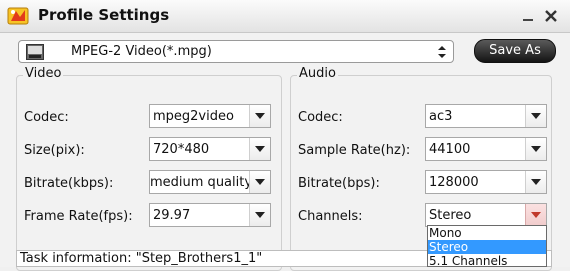 This screenshot has height=271, width=570. What do you see at coordinates (450, 215) in the screenshot?
I see `audio-channels-value: Stereo` at bounding box center [450, 215].